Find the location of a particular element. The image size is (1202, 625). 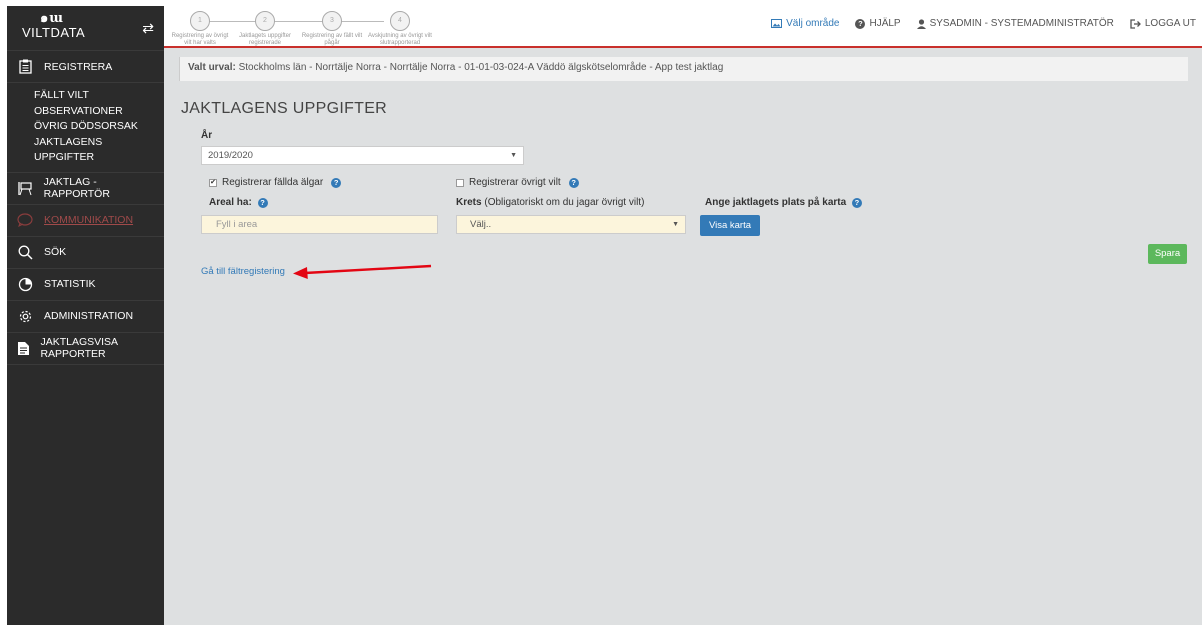

nav-jaktlagsvisa-rapporter: JAKTLAGSVISA RAPPORTER is located at coordinates (85, 349).